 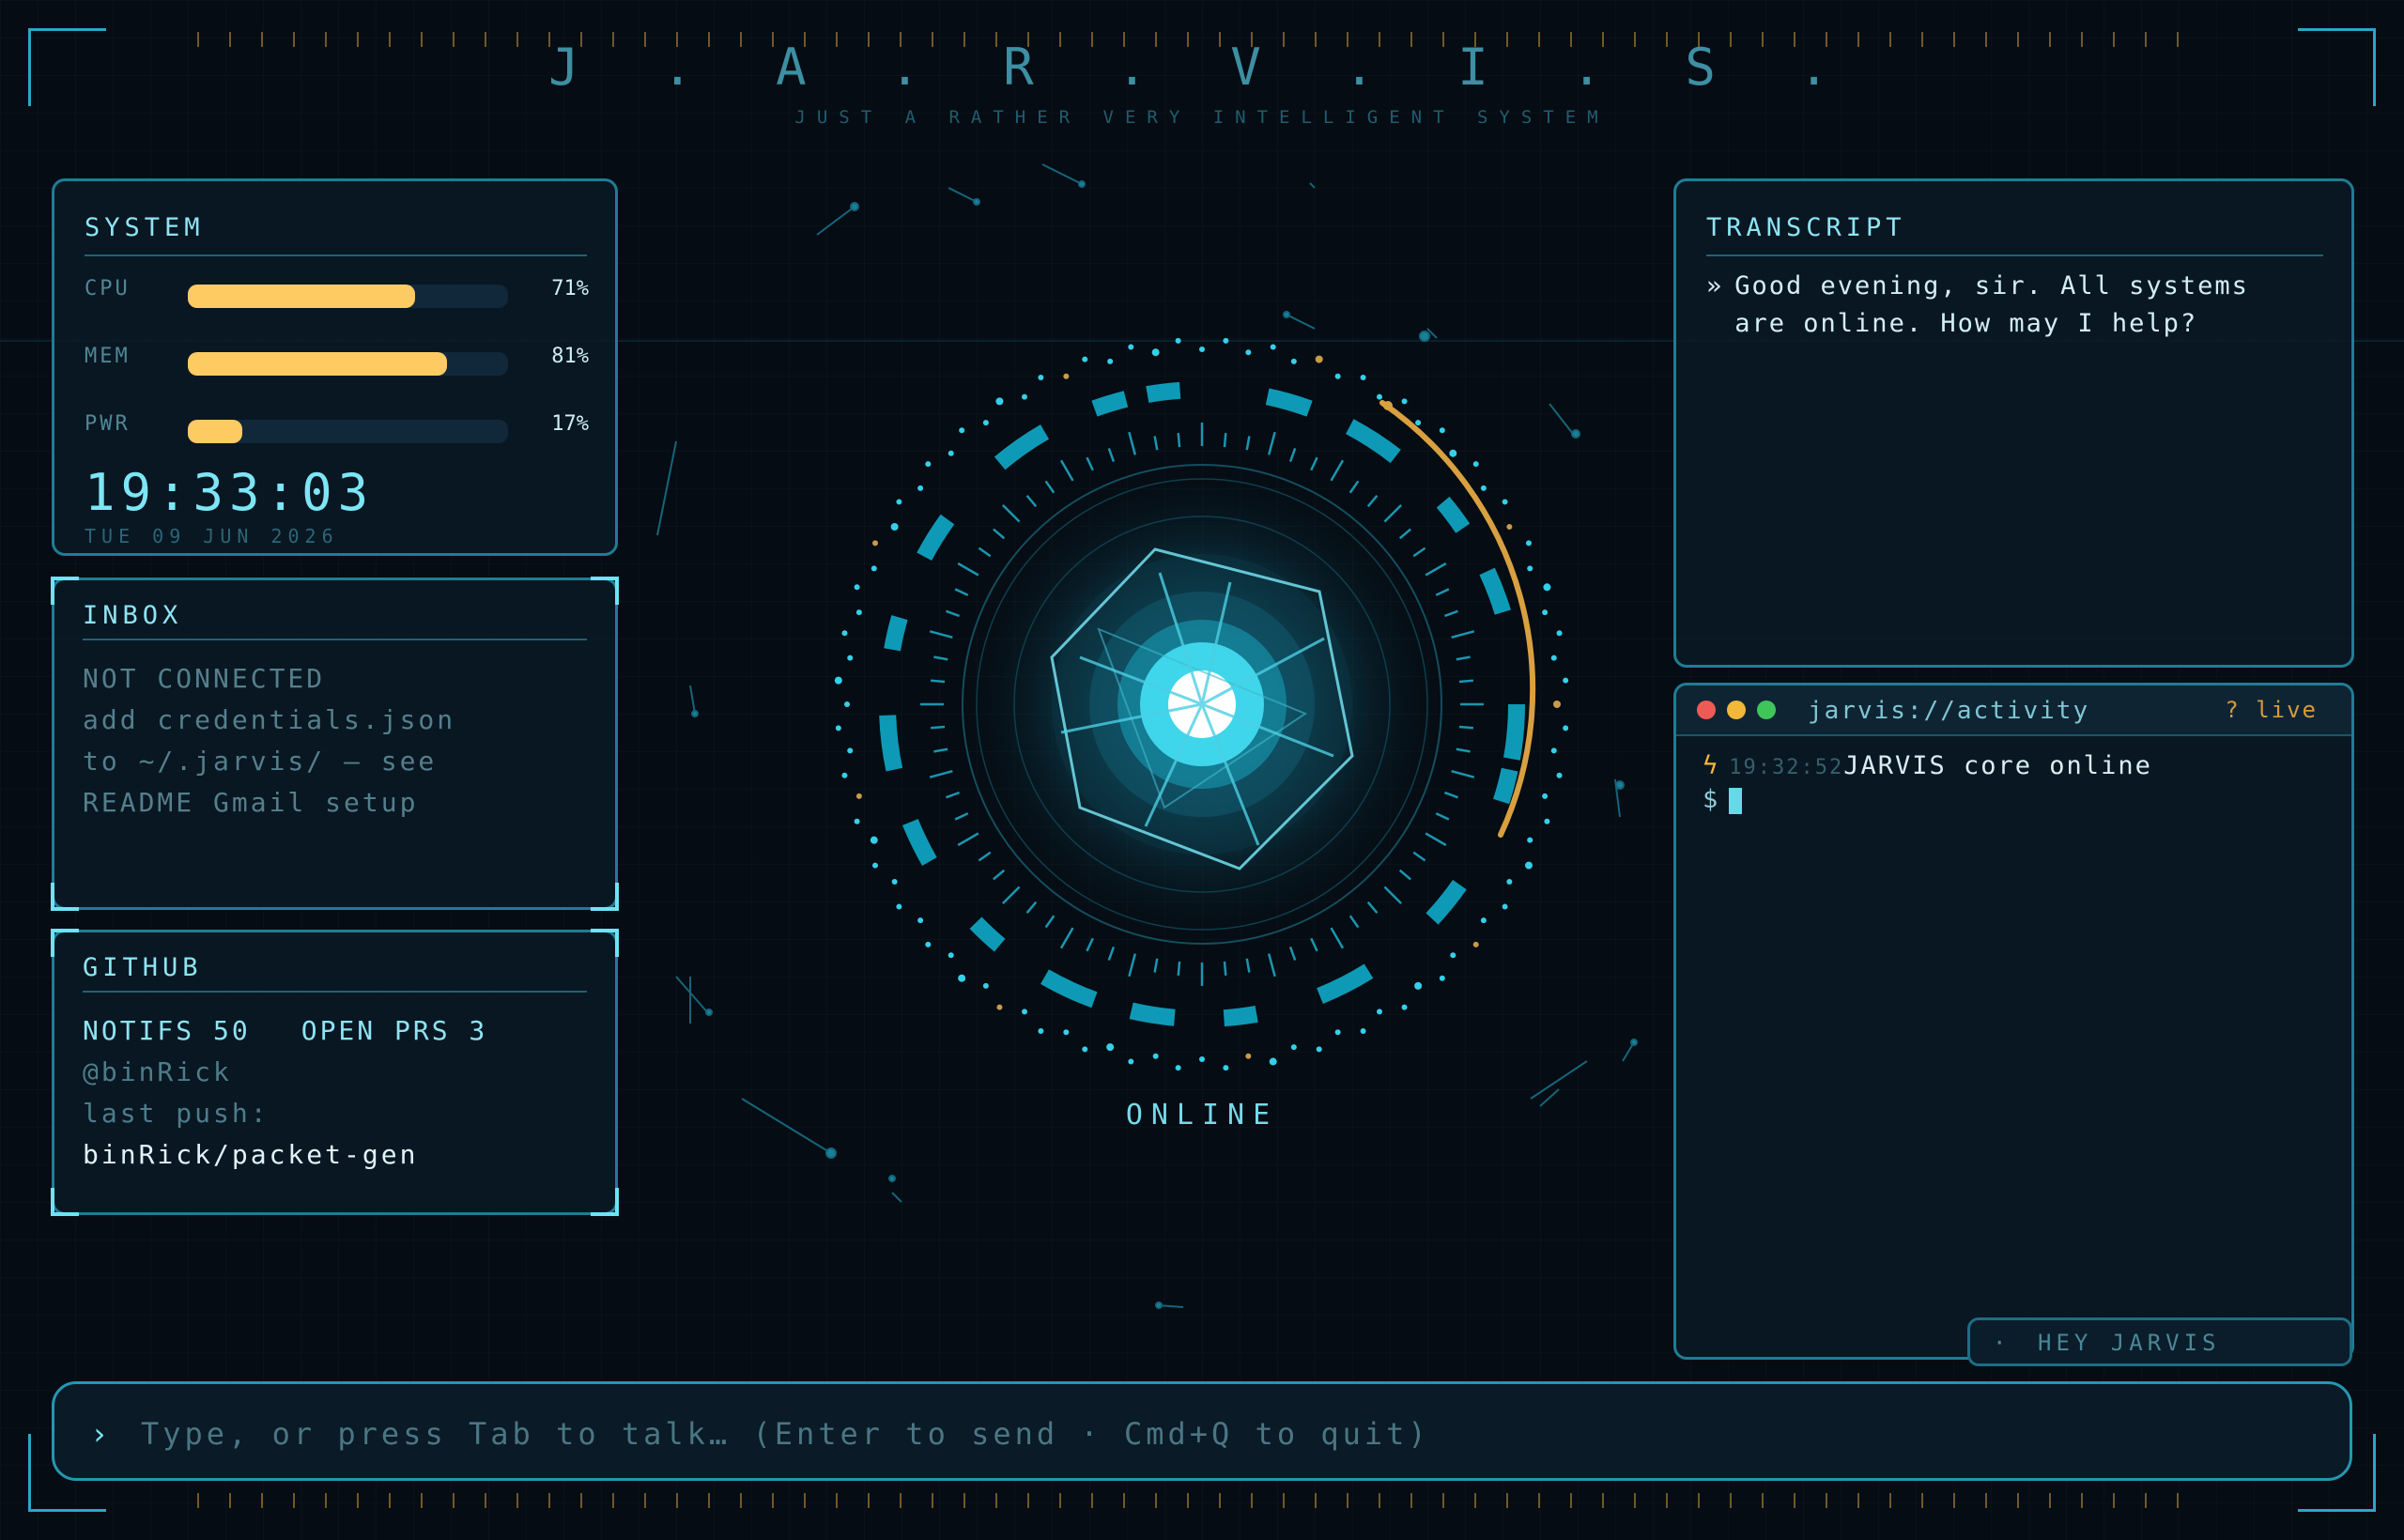 I want to click on mem-fill, so click(x=318, y=364).